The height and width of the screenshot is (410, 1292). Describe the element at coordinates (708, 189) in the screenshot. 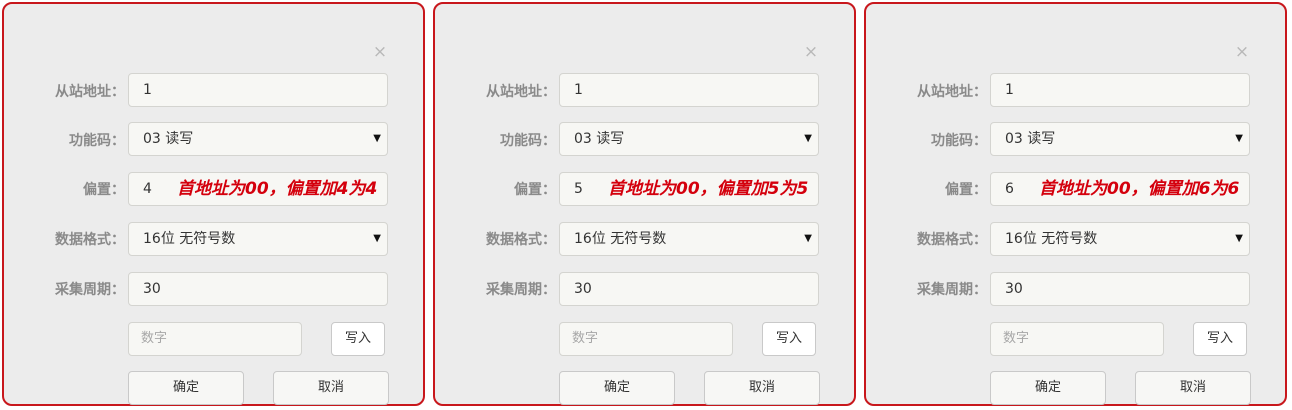

I see `offset-annotation: 首地址为00，偏置加5为5` at that location.